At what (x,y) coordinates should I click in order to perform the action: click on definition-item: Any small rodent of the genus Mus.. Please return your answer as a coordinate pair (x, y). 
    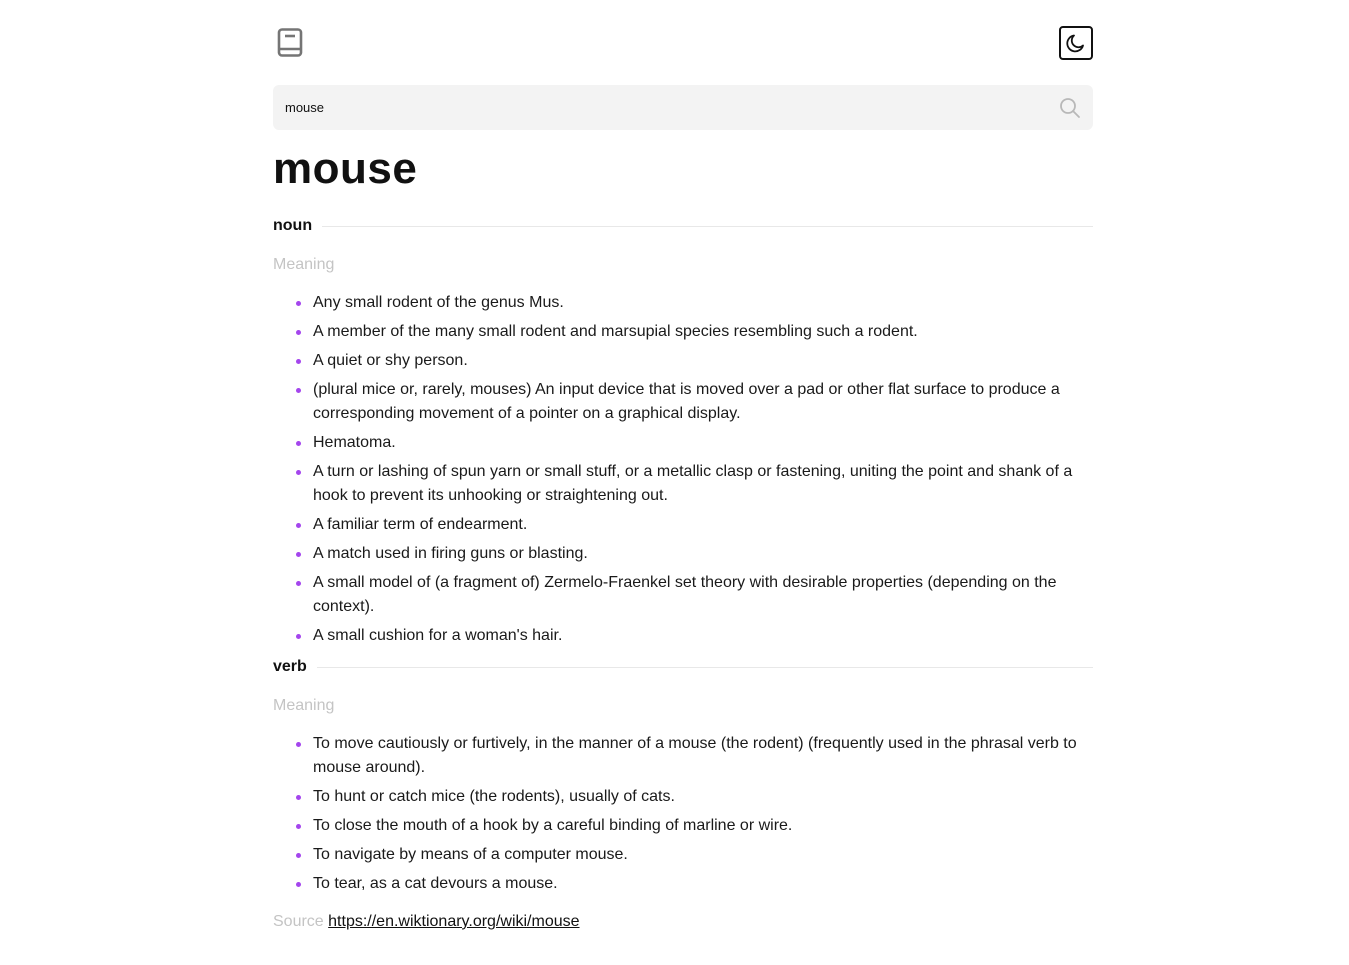
    Looking at the image, I should click on (694, 303).